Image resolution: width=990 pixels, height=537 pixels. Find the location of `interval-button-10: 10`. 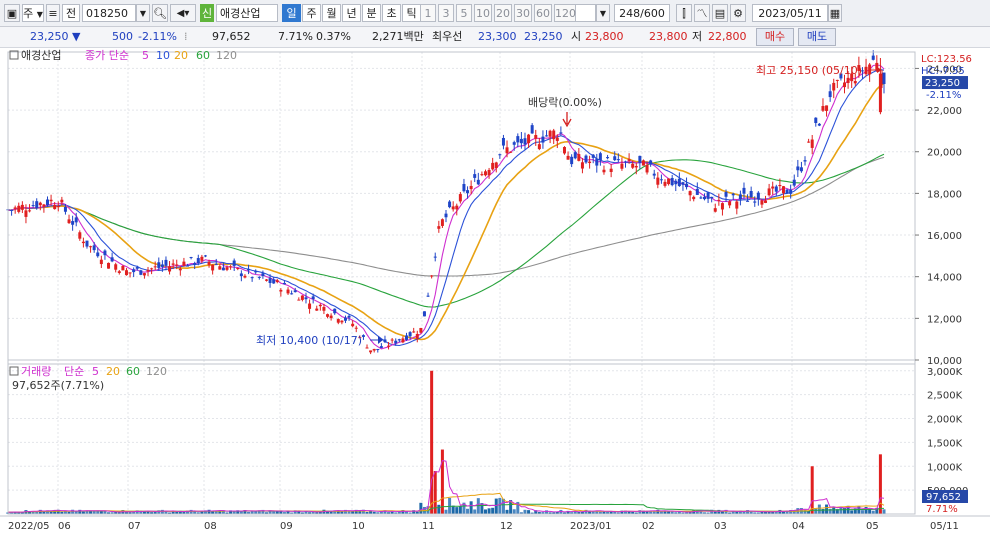

interval-button-10: 10 is located at coordinates (483, 13).